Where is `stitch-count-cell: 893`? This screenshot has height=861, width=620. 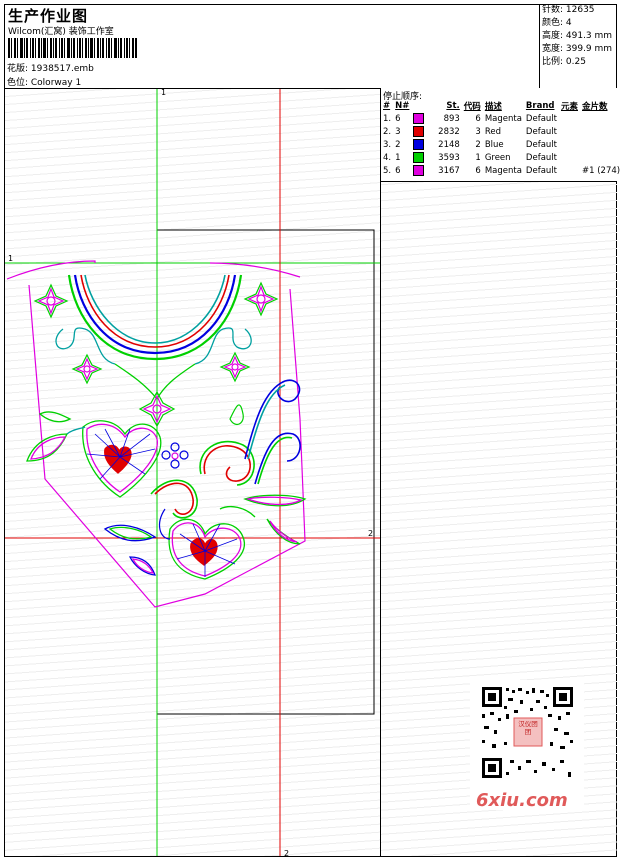
stitch-count-cell: 893 is located at coordinates (451, 118).